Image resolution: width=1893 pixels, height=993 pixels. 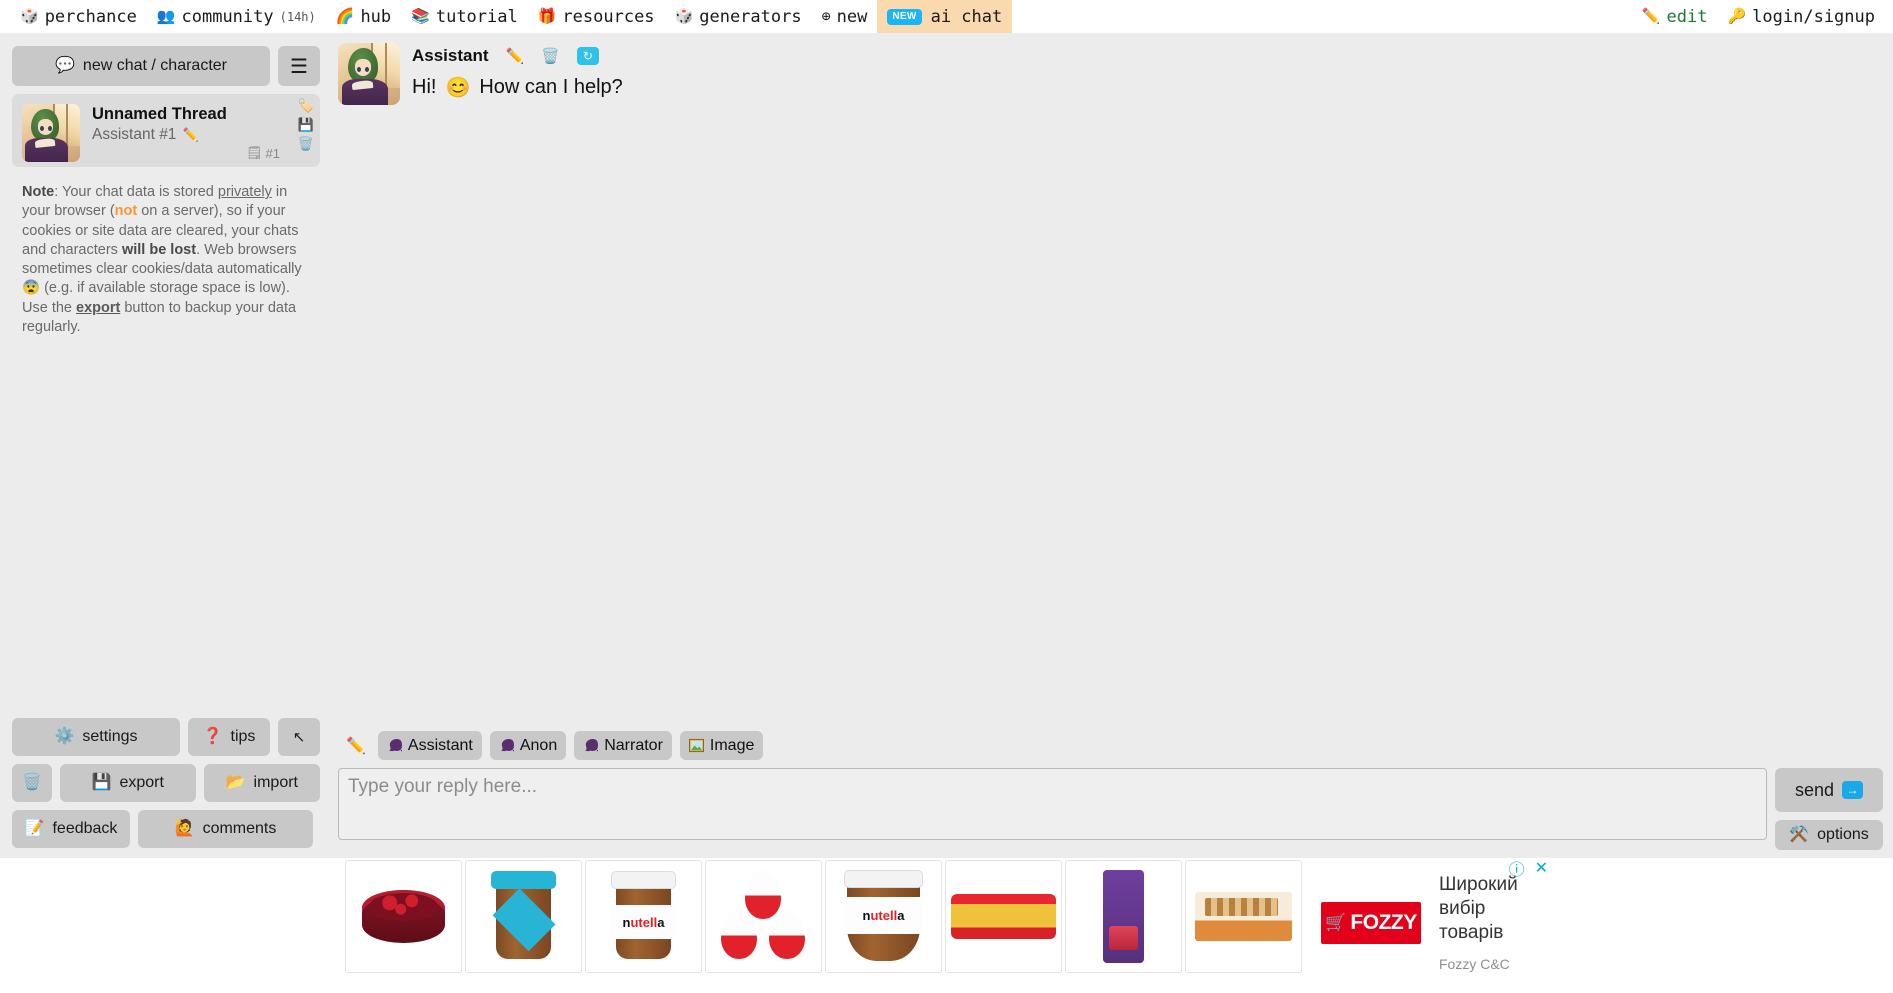 What do you see at coordinates (244, 192) in the screenshot?
I see `note-privately: privately` at bounding box center [244, 192].